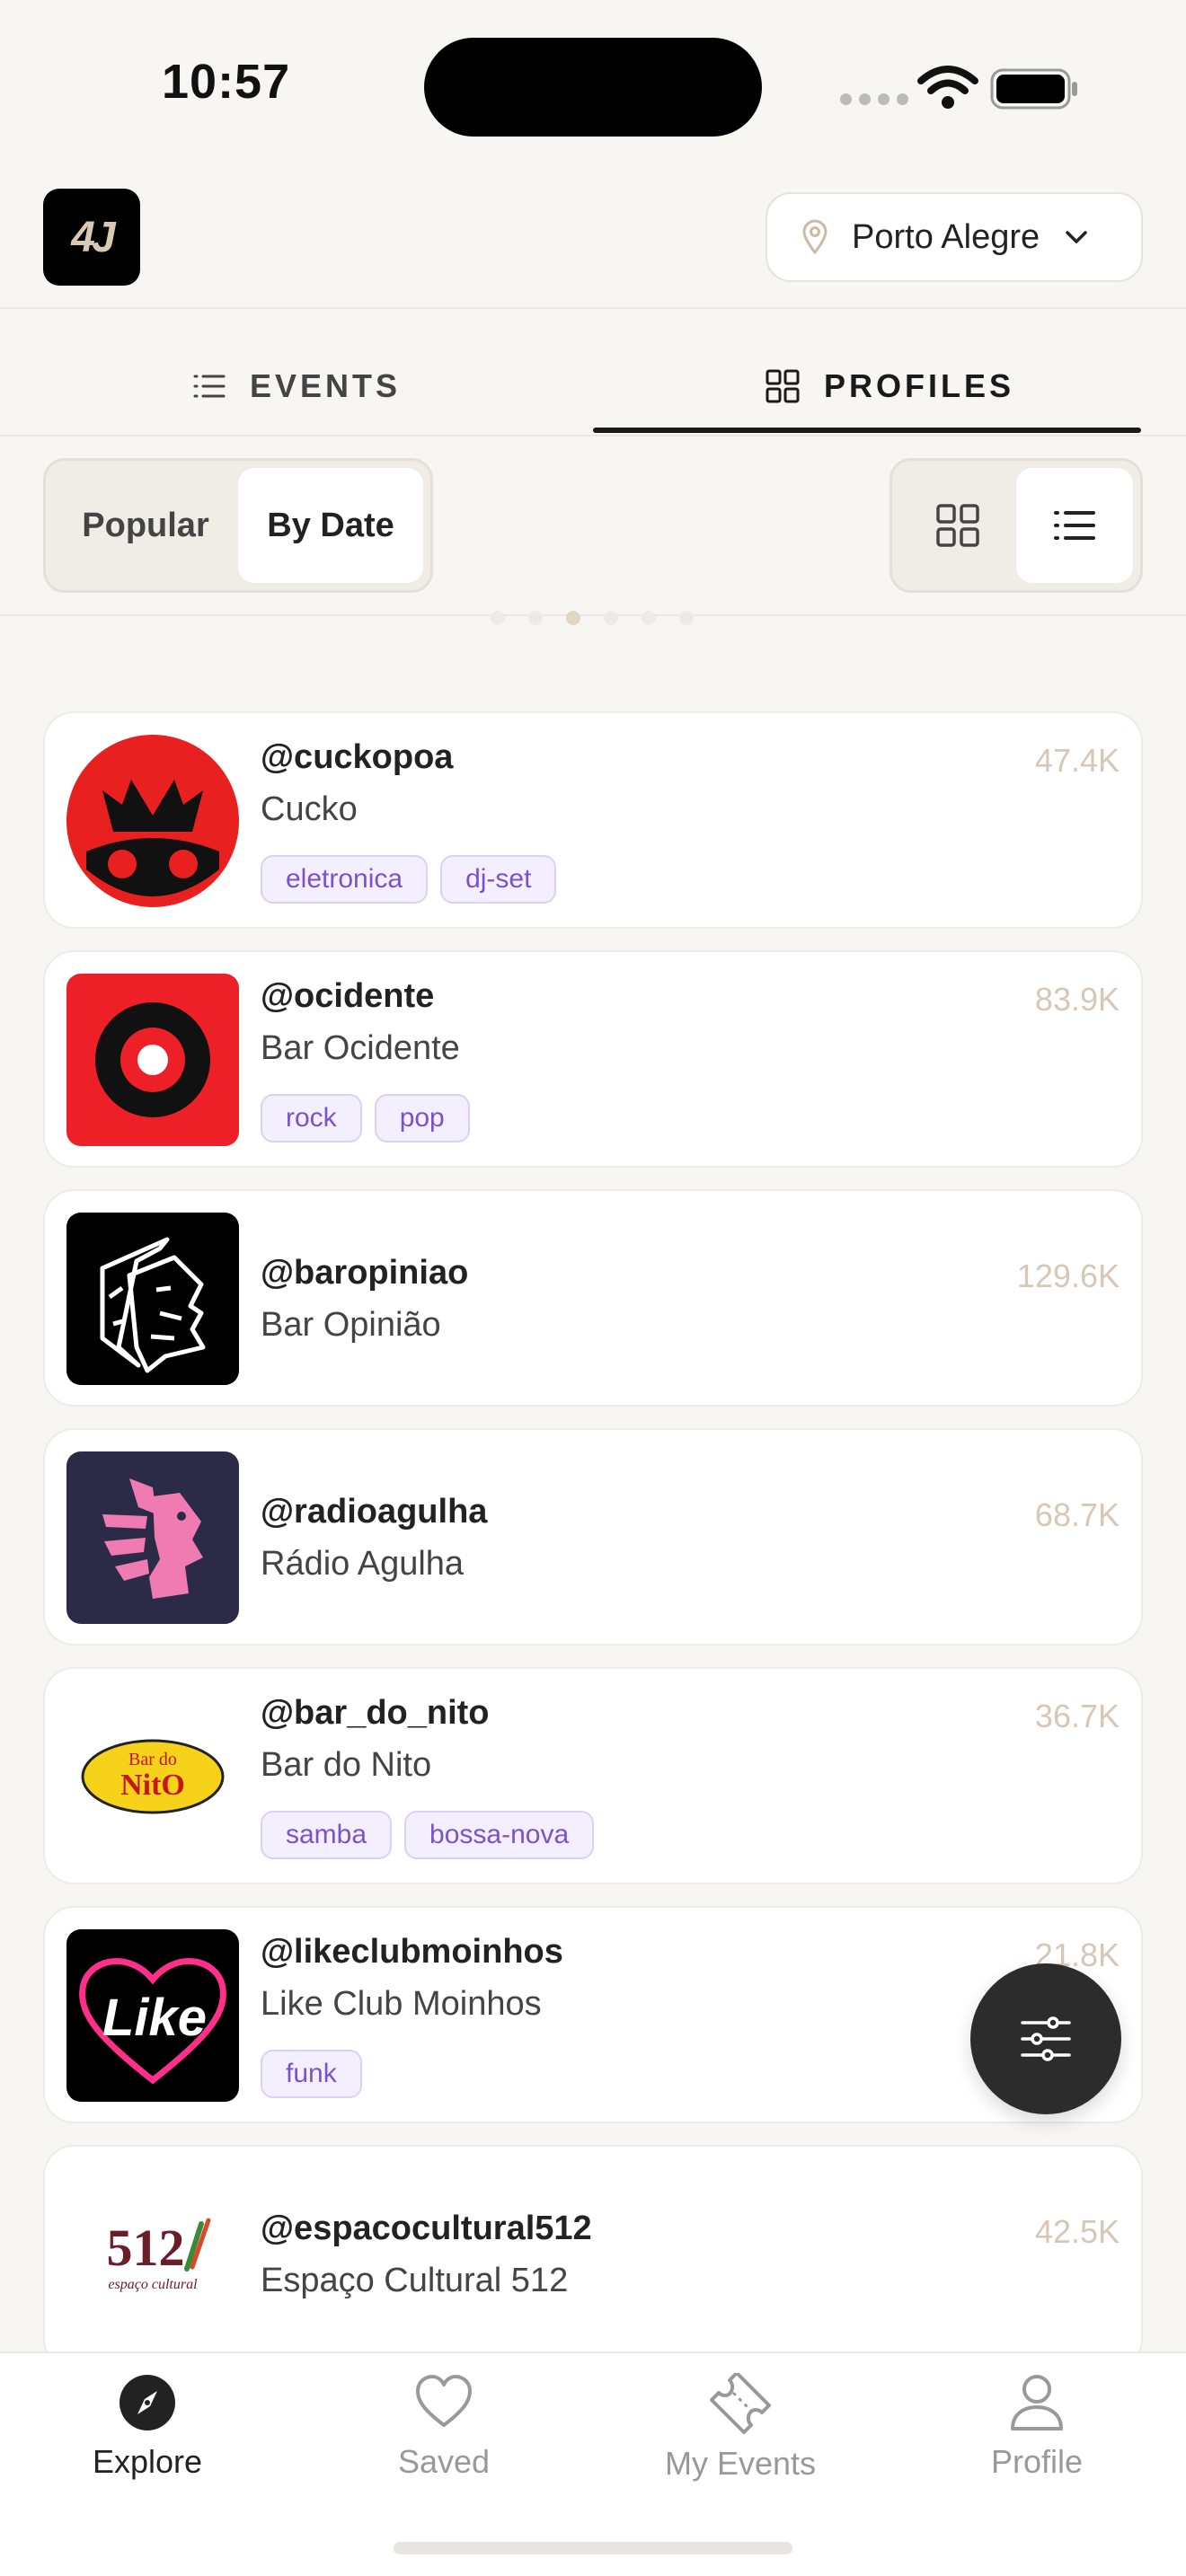  Describe the element at coordinates (1077, 999) in the screenshot. I see `follower-count: 83.9K` at that location.